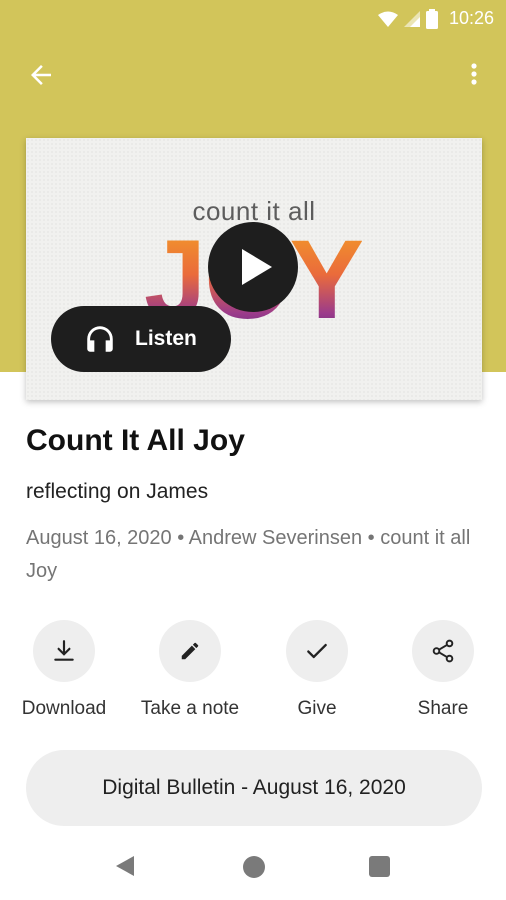 Image resolution: width=506 pixels, height=900 pixels. I want to click on sermon-title: Count It All Joy, so click(135, 440).